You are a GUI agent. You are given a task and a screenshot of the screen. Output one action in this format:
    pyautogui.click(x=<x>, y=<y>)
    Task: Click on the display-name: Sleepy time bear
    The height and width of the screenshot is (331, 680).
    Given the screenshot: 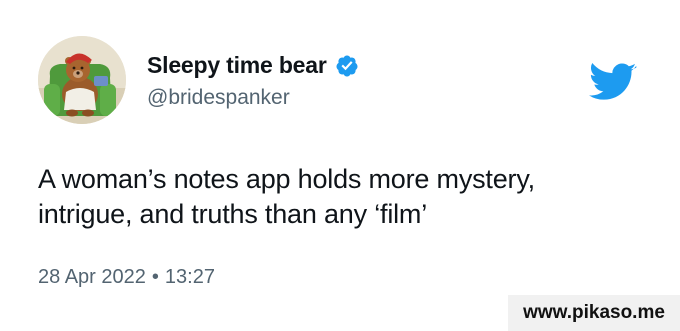 What is the action you would take?
    pyautogui.click(x=237, y=65)
    